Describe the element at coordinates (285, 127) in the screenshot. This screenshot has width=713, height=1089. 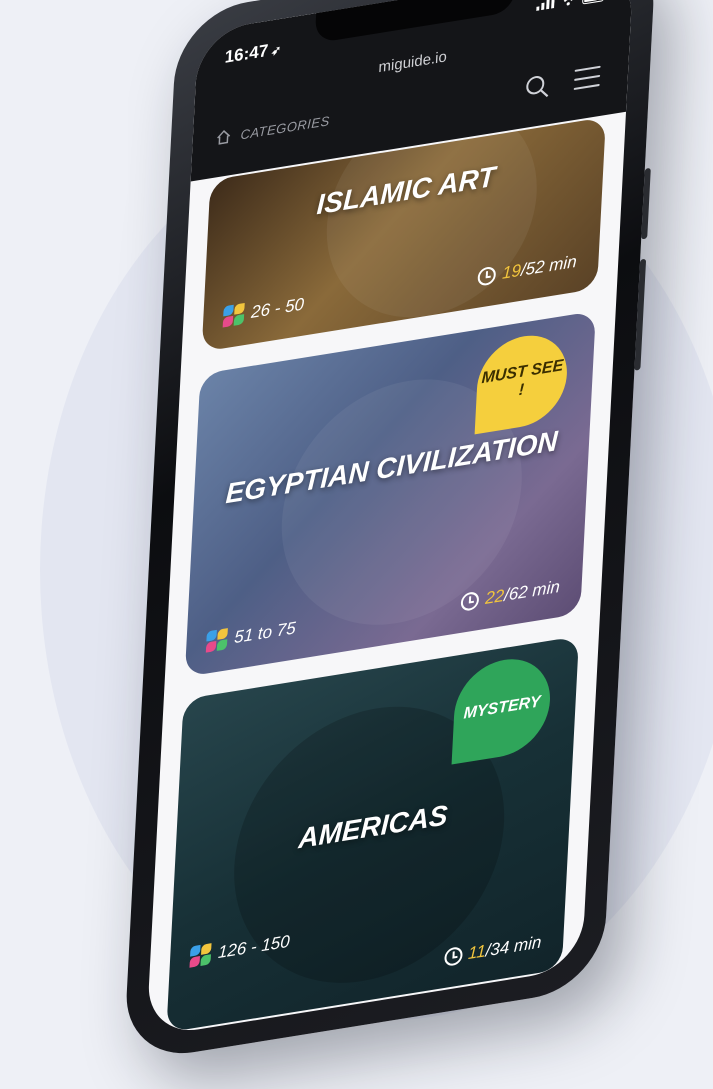
I see `breadcrumb-categories: CATEGORIES` at that location.